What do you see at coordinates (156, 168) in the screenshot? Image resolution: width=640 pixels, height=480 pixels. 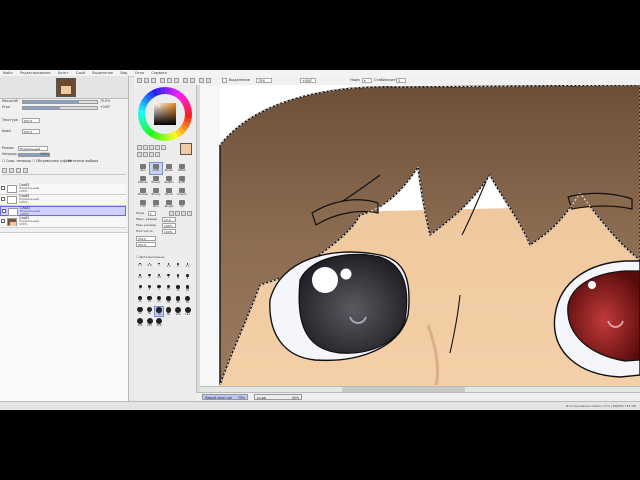 I see `tool-airbrush: AirBr` at bounding box center [156, 168].